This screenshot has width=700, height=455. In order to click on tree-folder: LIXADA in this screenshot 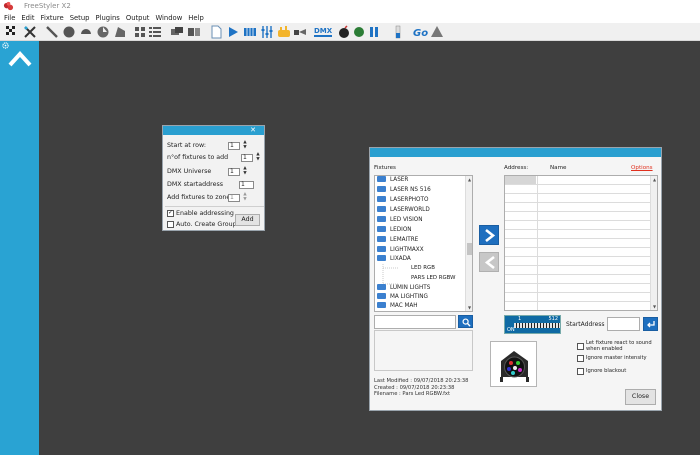, I will do `click(394, 259)`.